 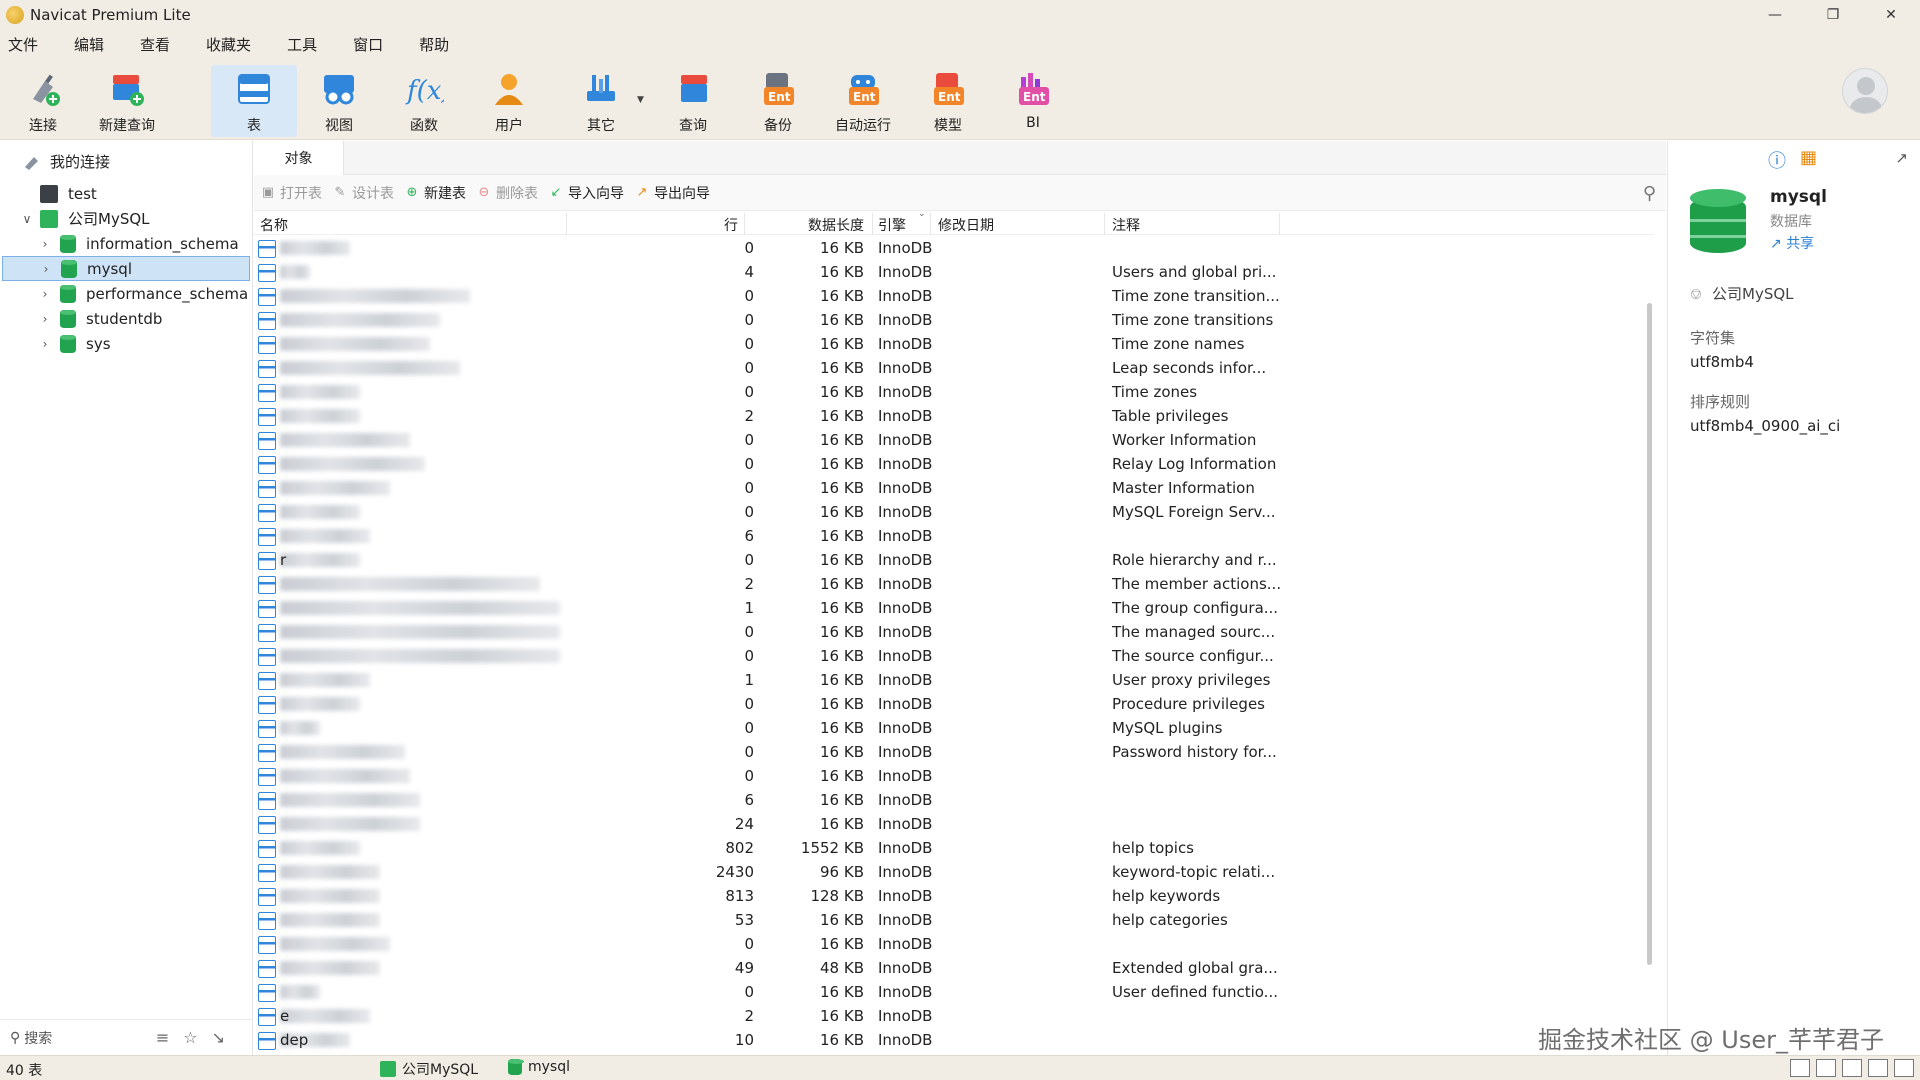 I want to click on info-icon: ⓘ, so click(x=1777, y=160).